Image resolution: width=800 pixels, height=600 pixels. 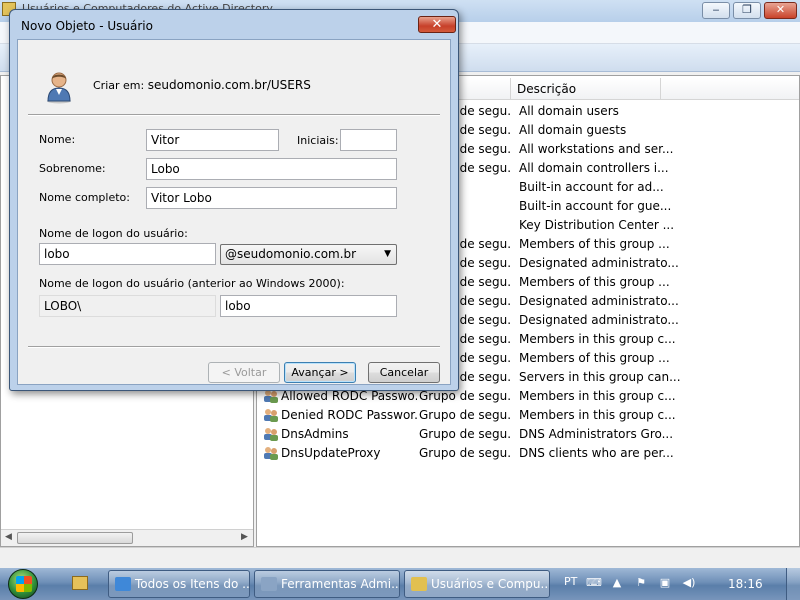 What do you see at coordinates (269, 584) in the screenshot?
I see `admin-tools-icon` at bounding box center [269, 584].